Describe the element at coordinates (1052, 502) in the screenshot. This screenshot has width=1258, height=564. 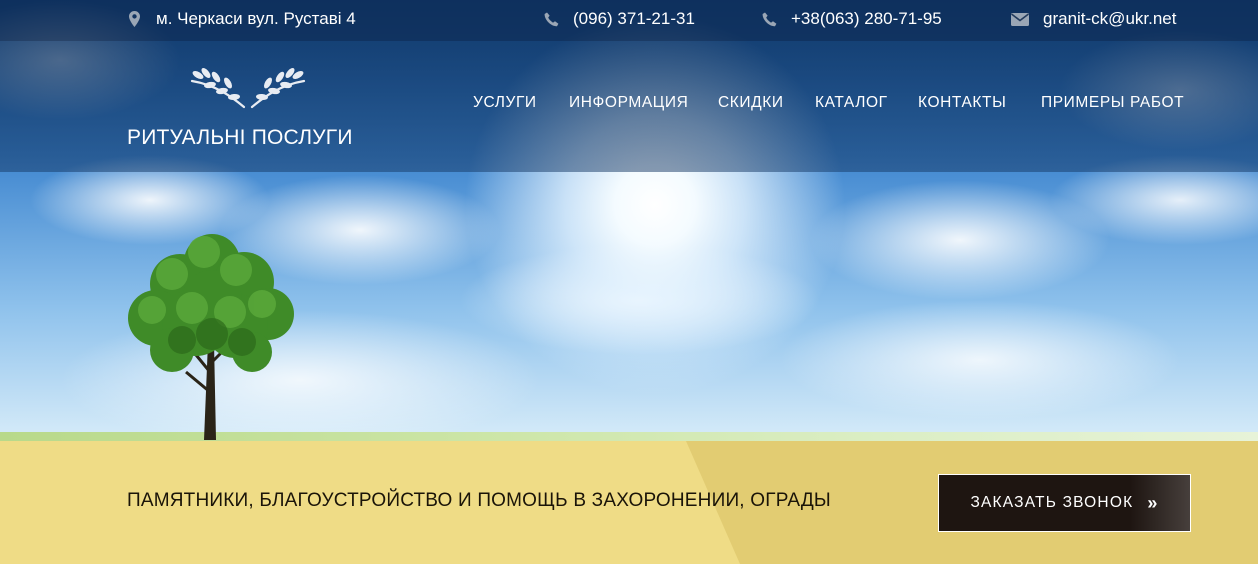
I see `order-call-label: ЗАКАЗАТЬ ЗВОНОК` at that location.